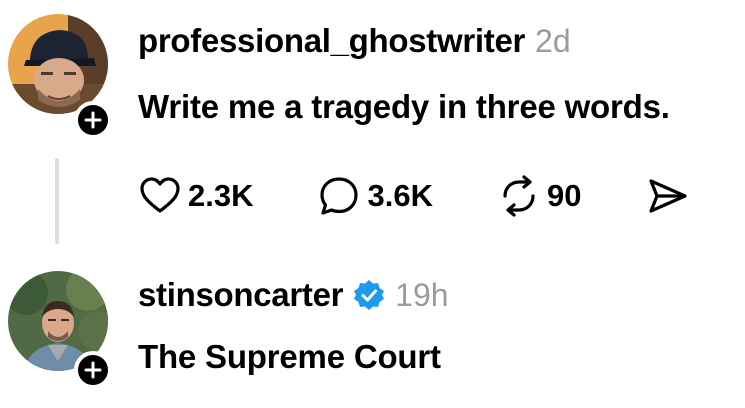 The width and height of the screenshot is (745, 408). What do you see at coordinates (57, 201) in the screenshot?
I see `thread-line` at bounding box center [57, 201].